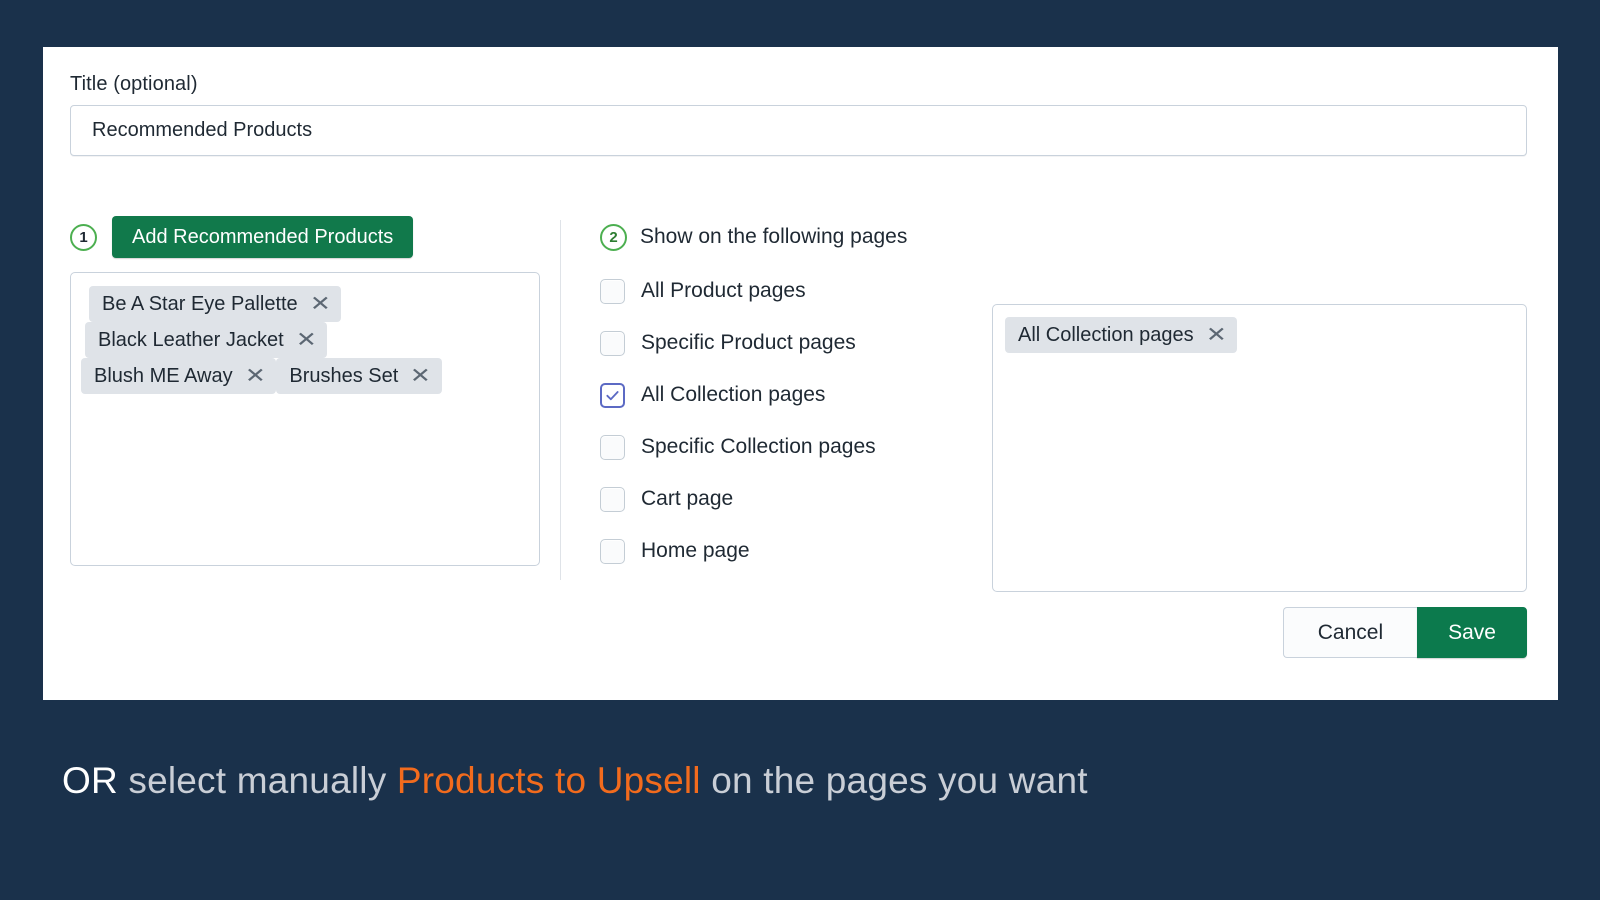  What do you see at coordinates (894, 780) in the screenshot?
I see `caption-part-two: on the pages you want` at bounding box center [894, 780].